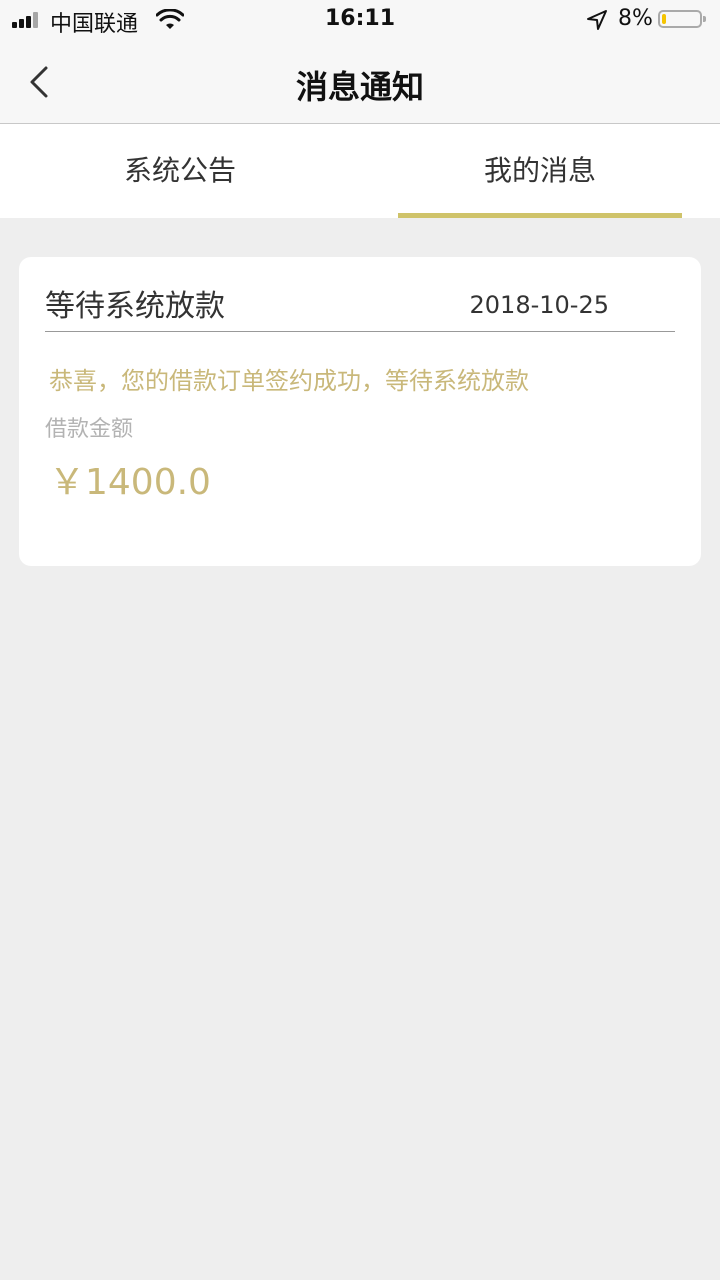  What do you see at coordinates (289, 381) in the screenshot?
I see `message-body: 恭喜，您的借款订单签约成功，等待系统放款` at bounding box center [289, 381].